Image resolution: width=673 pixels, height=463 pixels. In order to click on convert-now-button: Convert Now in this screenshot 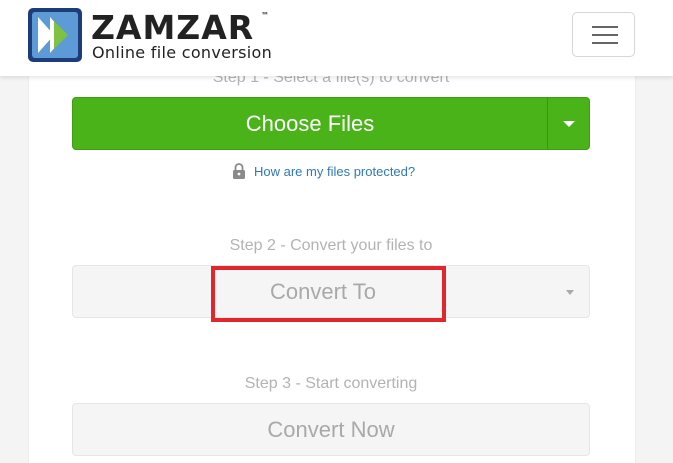, I will do `click(331, 429)`.